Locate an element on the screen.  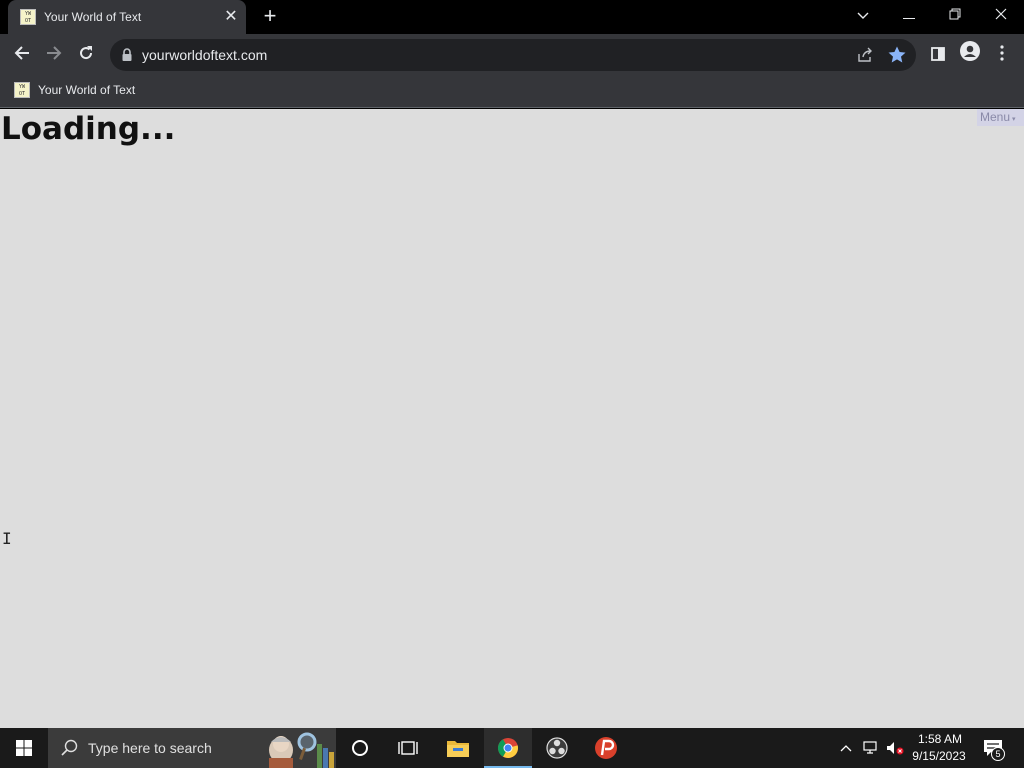
browser-toolbar: yourworldoftext.com is located at coordinates (512, 55).